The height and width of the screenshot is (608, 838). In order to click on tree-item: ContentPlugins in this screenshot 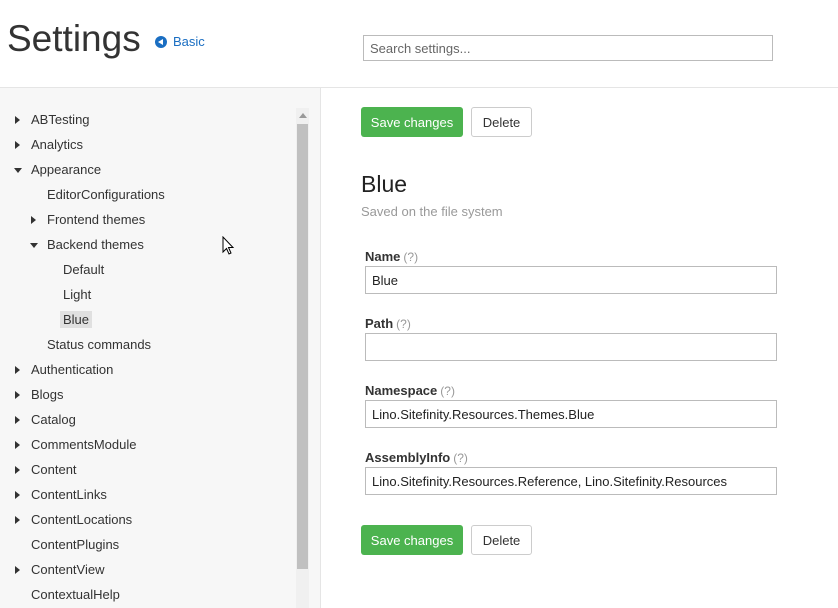, I will do `click(75, 545)`.